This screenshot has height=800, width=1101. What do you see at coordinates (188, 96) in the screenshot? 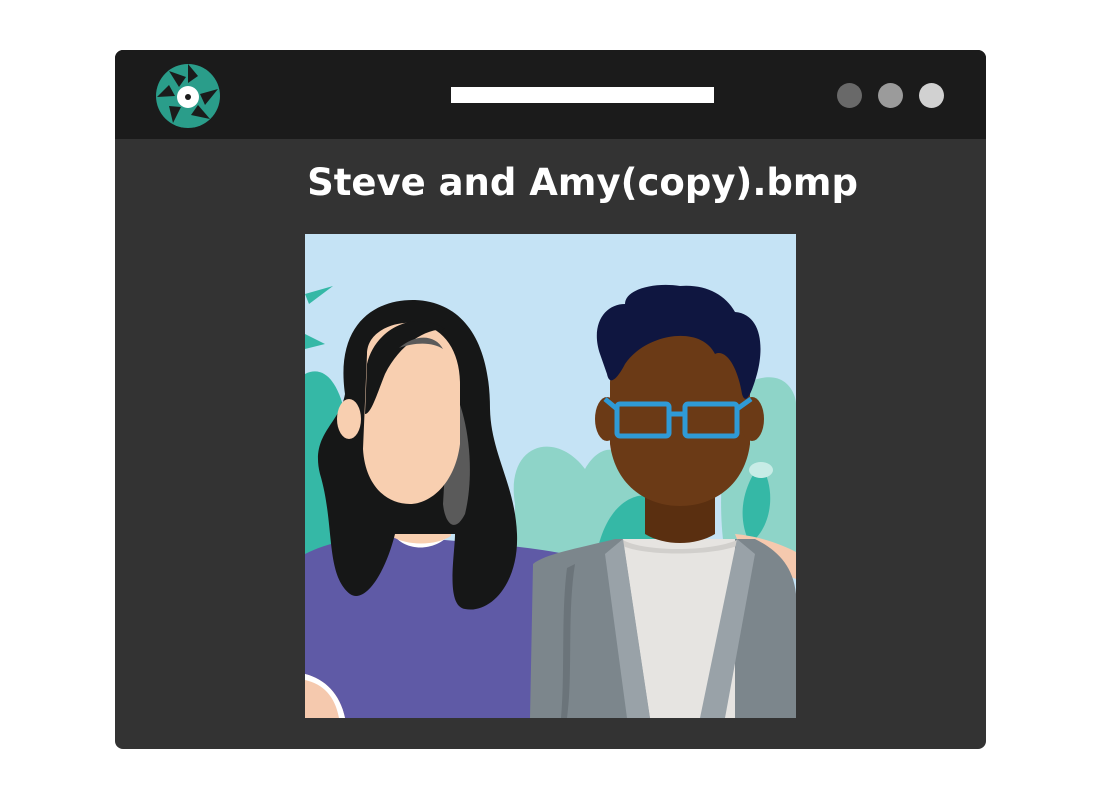
I see `camera-aperture-icon` at bounding box center [188, 96].